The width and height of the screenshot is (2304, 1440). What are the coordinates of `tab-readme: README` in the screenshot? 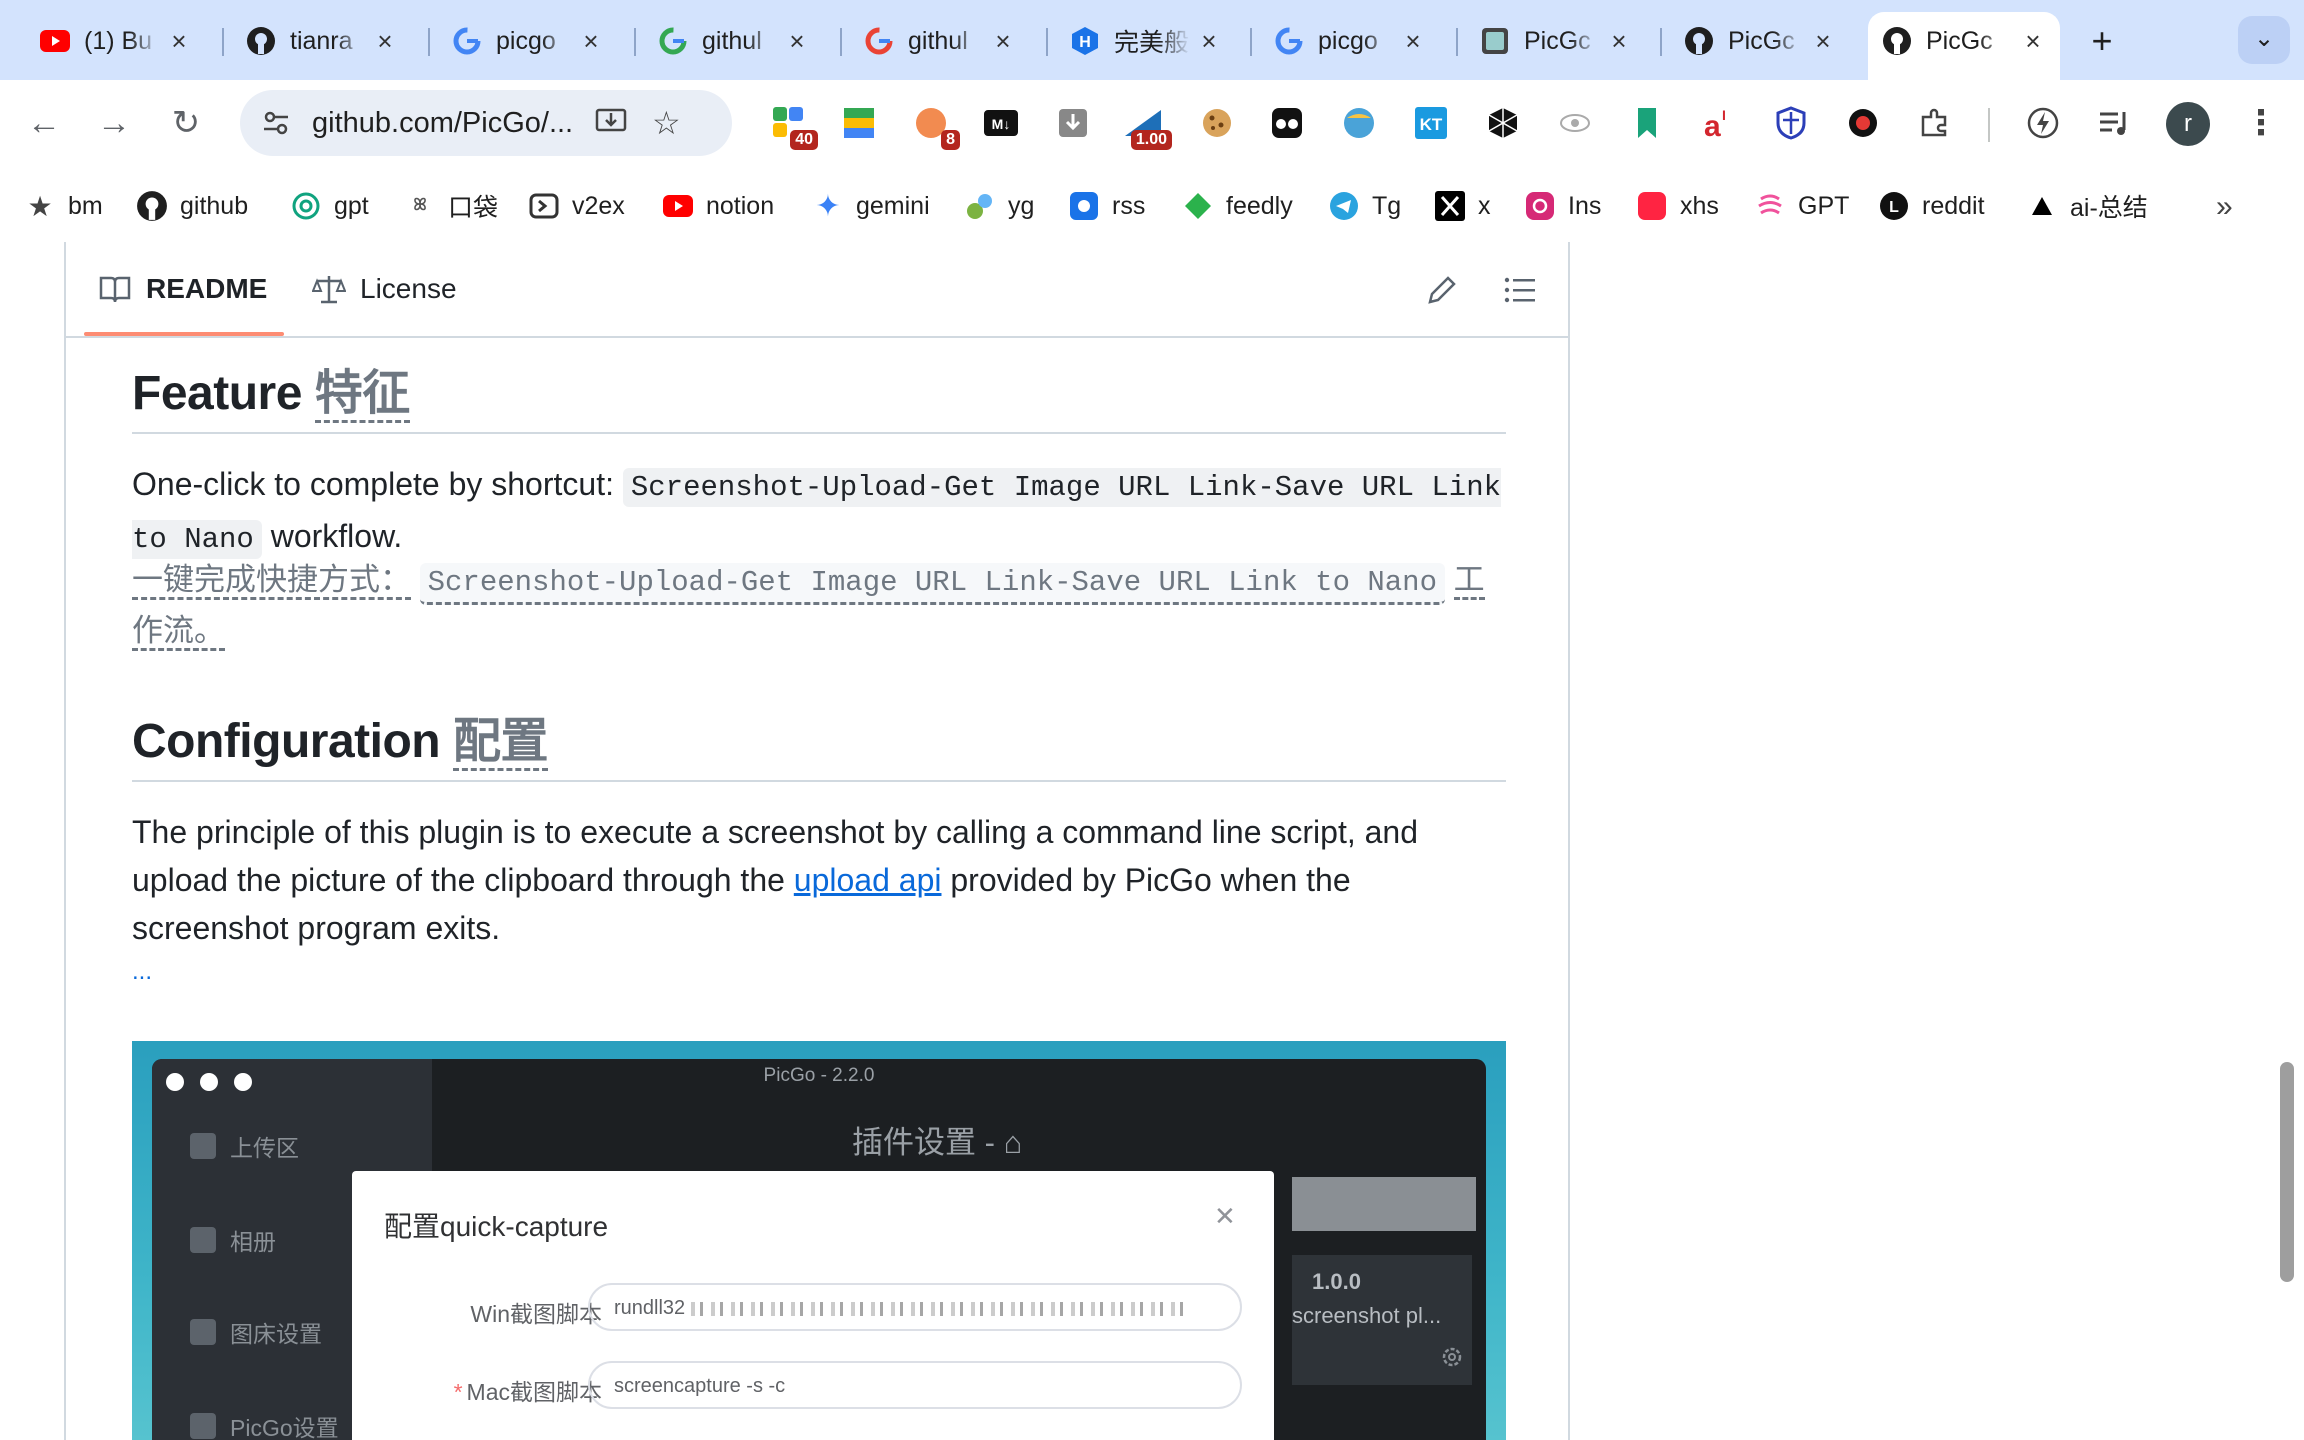 It's located at (182, 289).